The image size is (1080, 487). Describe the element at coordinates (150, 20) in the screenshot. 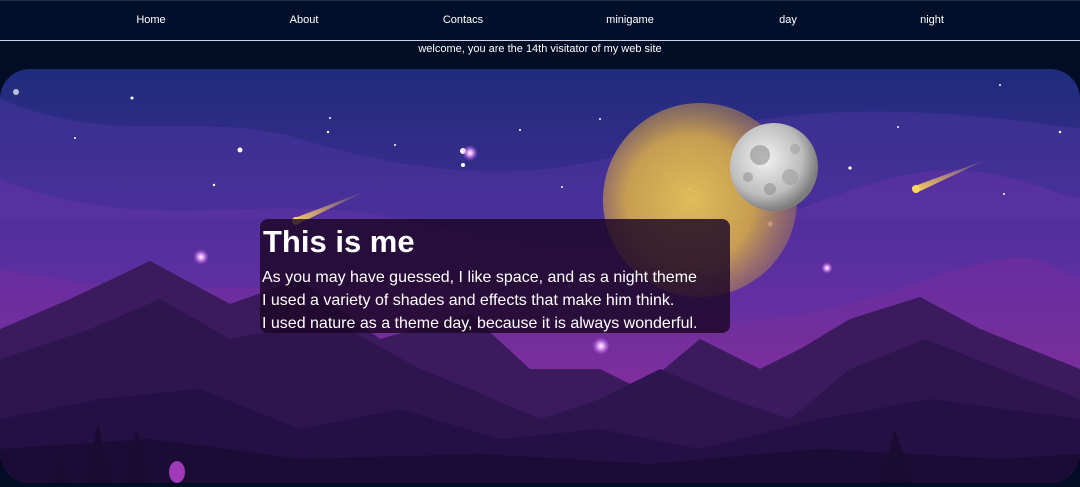

I see `nav-home-link: Home` at that location.